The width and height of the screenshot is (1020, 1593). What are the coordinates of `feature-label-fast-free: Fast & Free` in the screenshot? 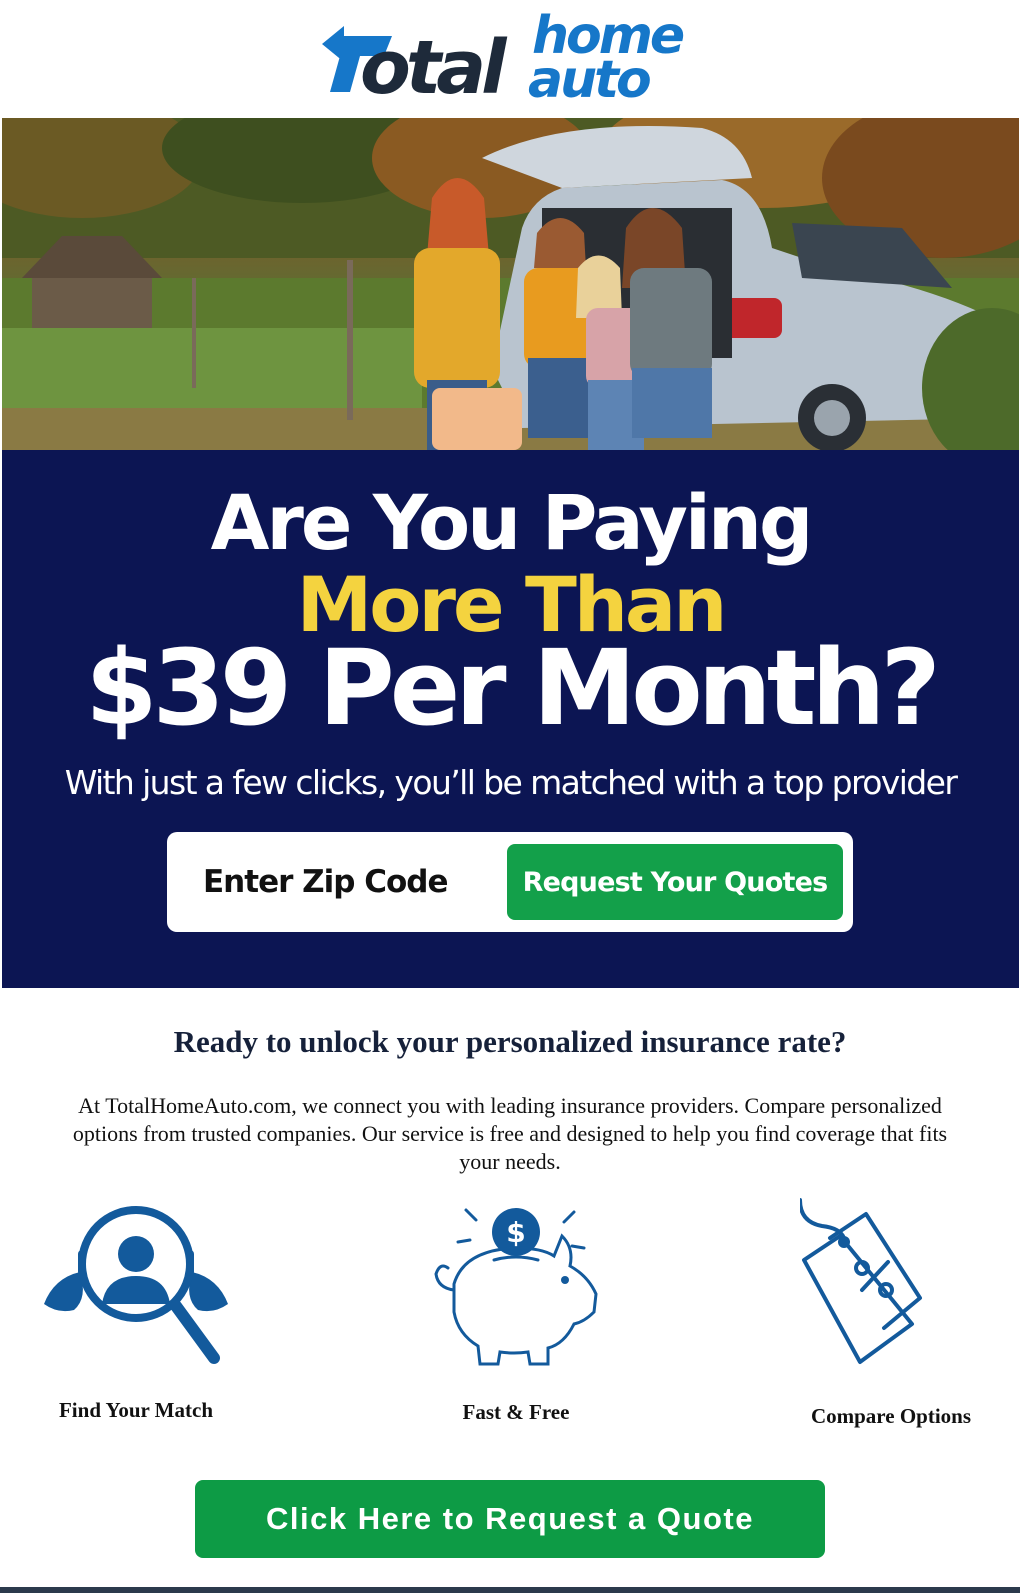 It's located at (516, 1412).